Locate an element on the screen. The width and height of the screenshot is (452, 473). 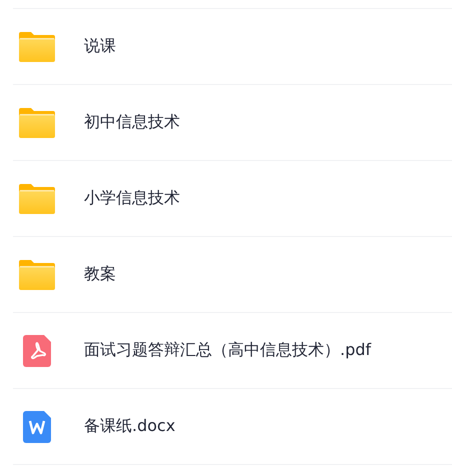
pdf-file-icon is located at coordinates (37, 350).